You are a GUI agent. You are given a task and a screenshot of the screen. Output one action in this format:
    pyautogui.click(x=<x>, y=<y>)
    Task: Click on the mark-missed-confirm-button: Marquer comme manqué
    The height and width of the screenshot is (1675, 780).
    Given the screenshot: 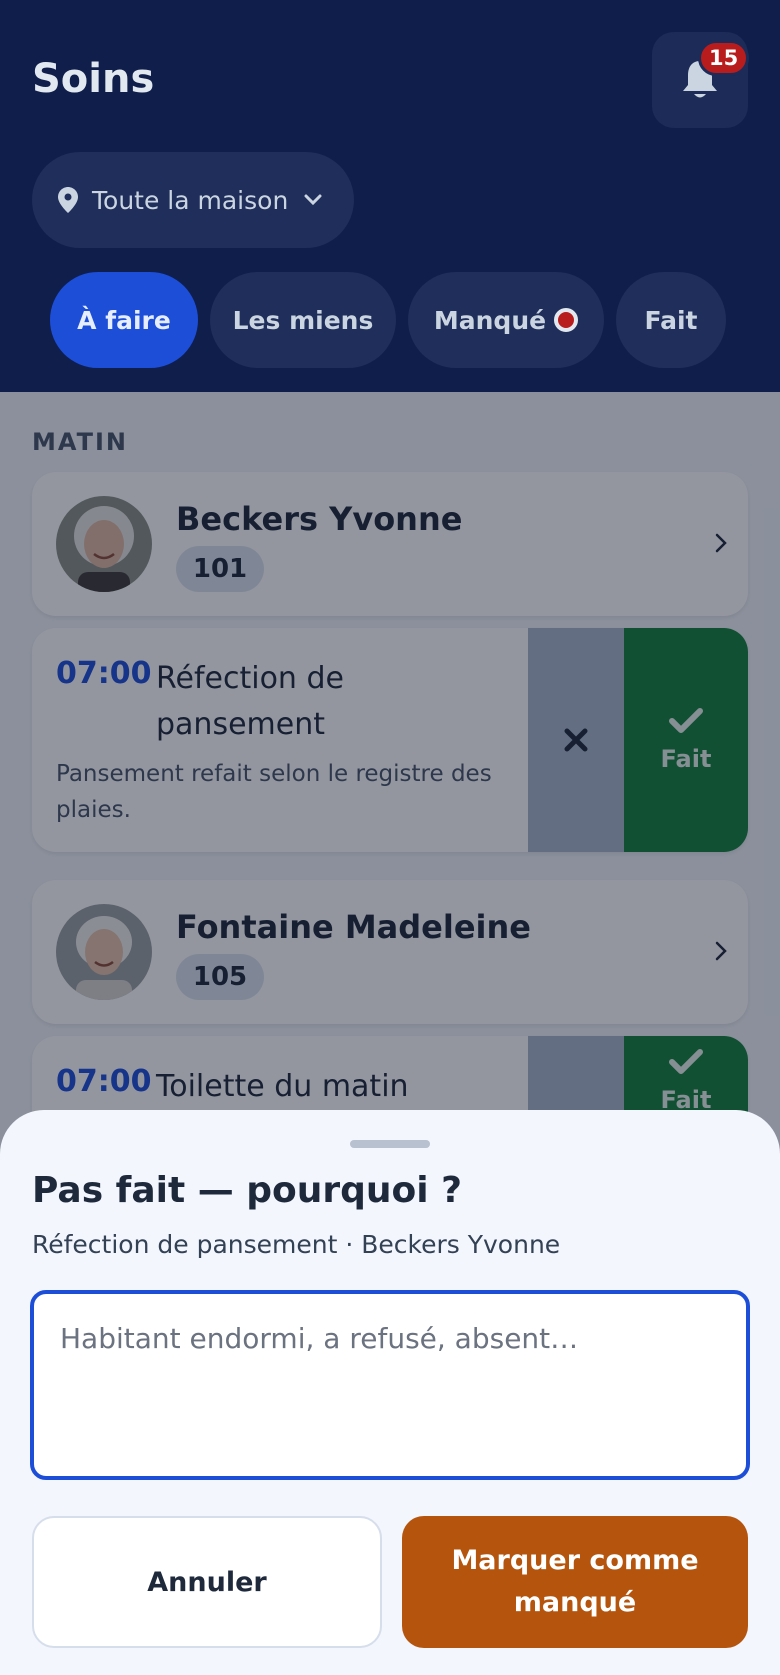 What is the action you would take?
    pyautogui.click(x=575, y=1582)
    